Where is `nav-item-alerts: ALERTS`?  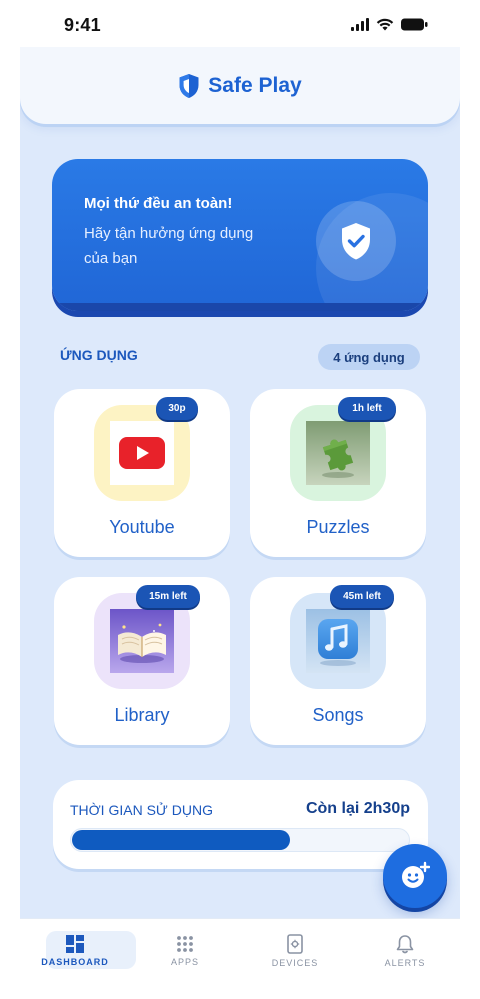
nav-item-alerts: ALERTS is located at coordinates (405, 951).